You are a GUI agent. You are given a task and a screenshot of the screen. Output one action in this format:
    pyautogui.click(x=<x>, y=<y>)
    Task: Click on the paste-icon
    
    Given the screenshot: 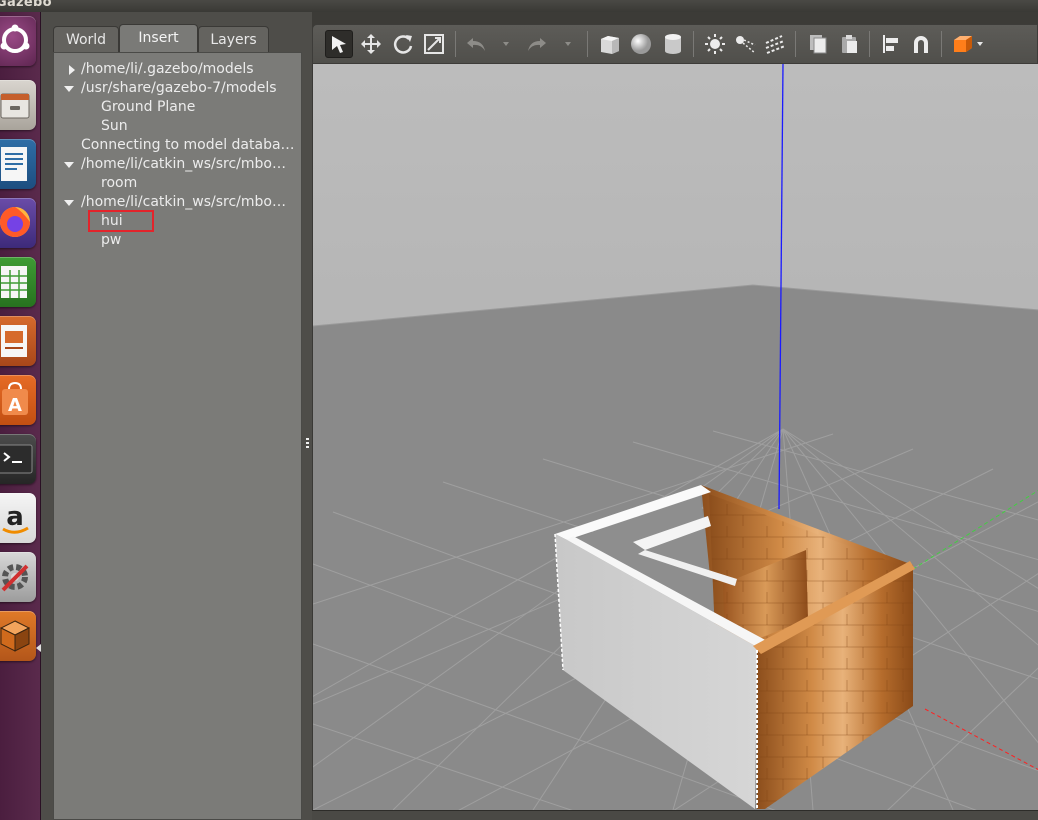 What is the action you would take?
    pyautogui.click(x=849, y=44)
    